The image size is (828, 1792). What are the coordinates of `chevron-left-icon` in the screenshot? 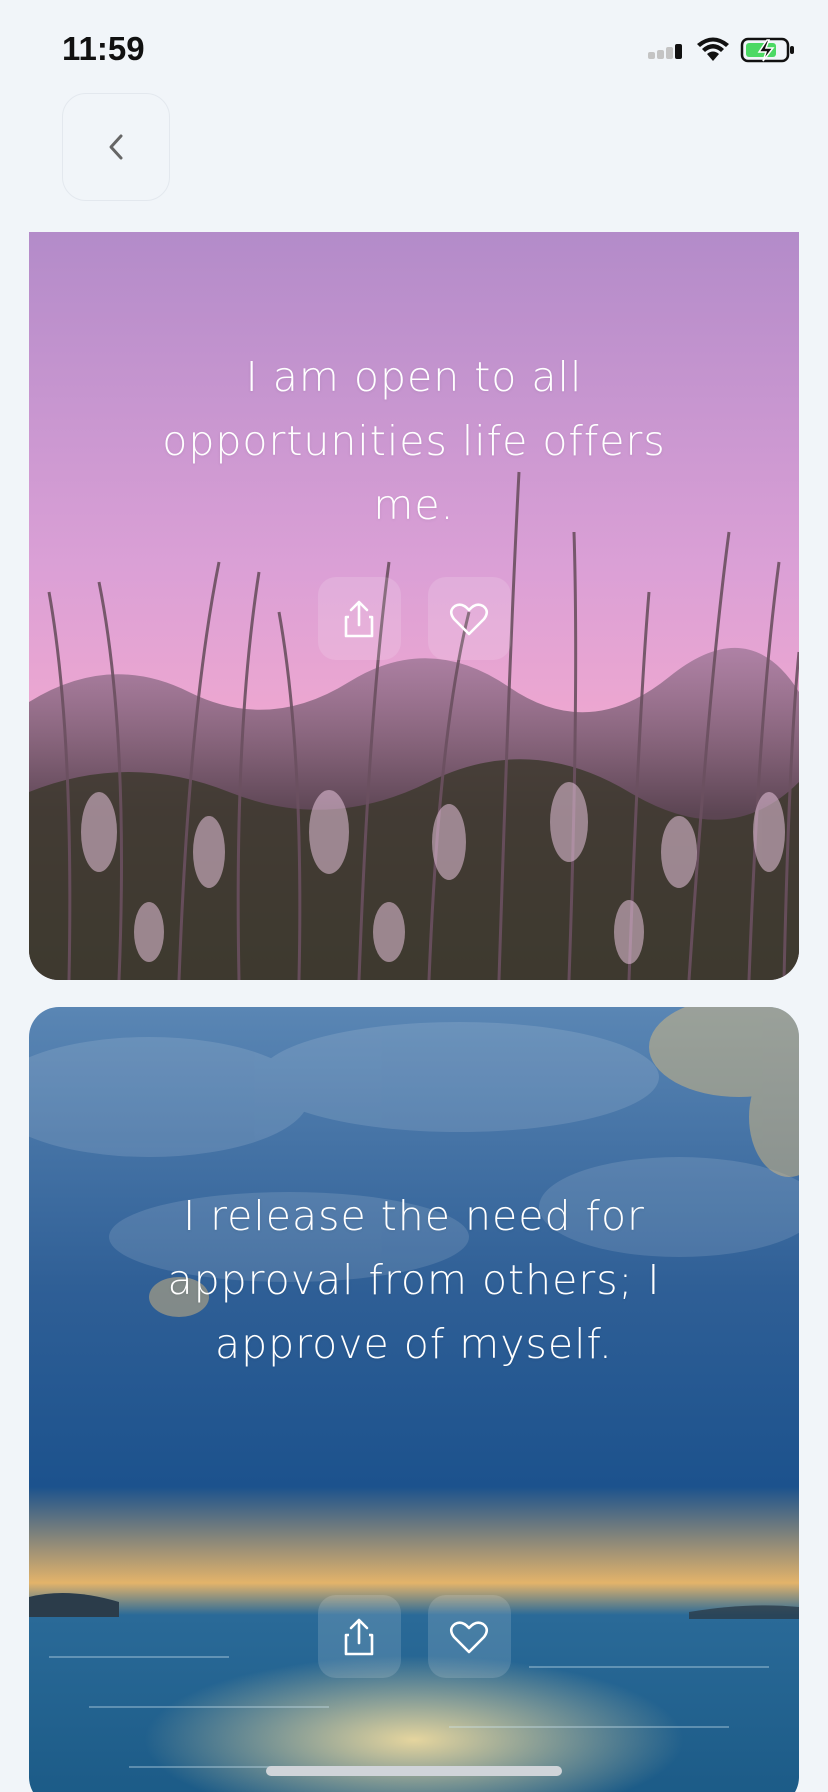 It's located at (116, 147).